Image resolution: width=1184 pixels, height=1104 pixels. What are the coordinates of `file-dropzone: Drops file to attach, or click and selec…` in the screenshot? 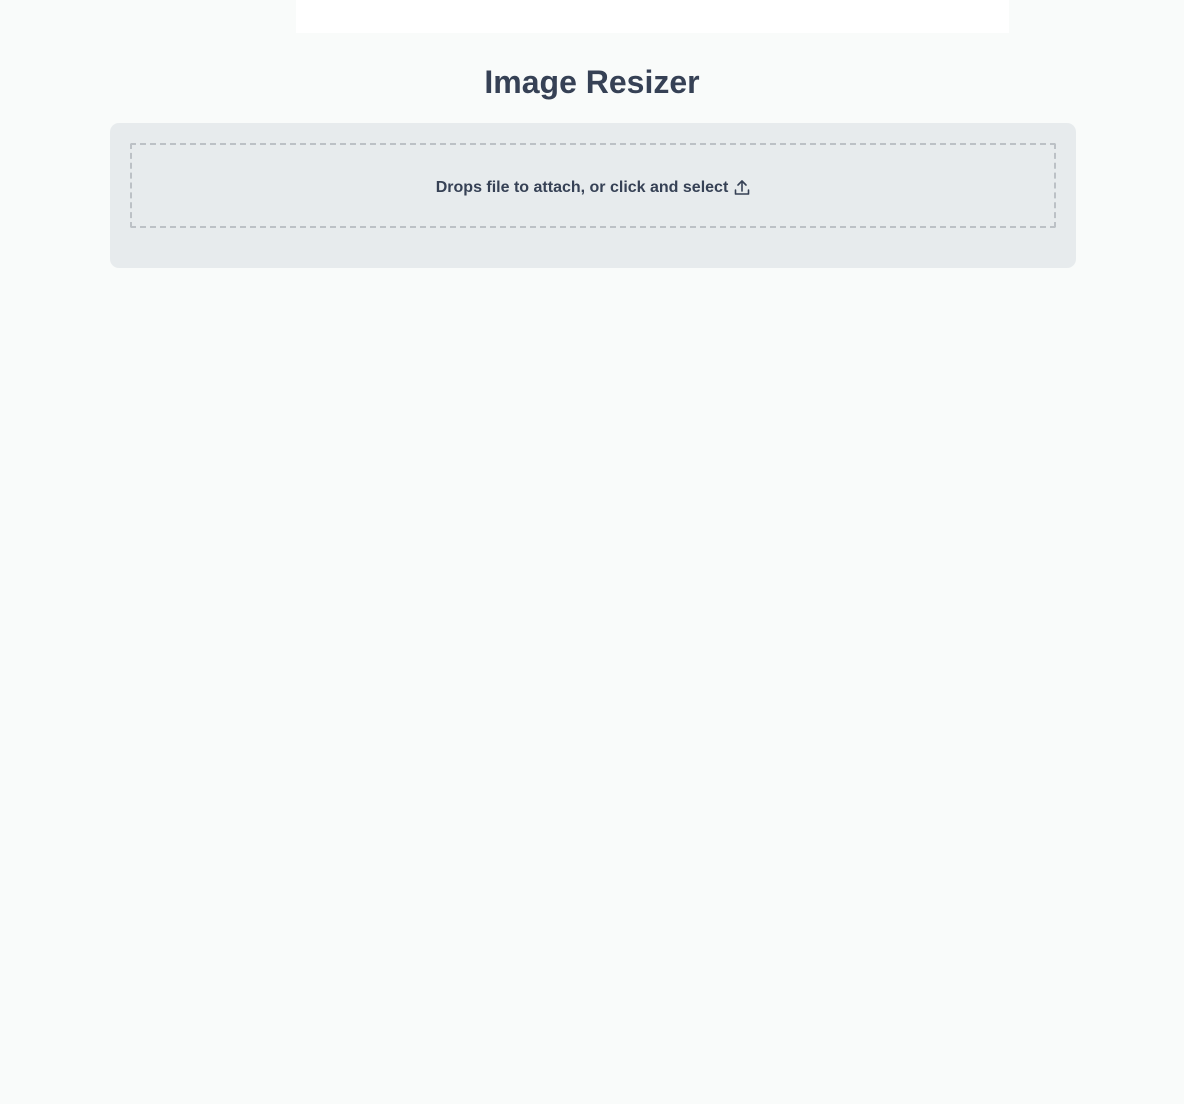 It's located at (593, 185).